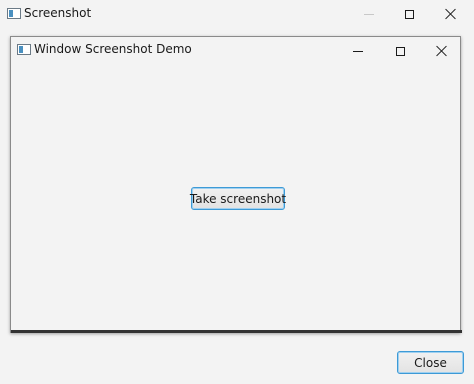 This screenshot has height=384, width=474. Describe the element at coordinates (235, 51) in the screenshot. I see `inner-title-bar: Window Screenshot Demo` at that location.